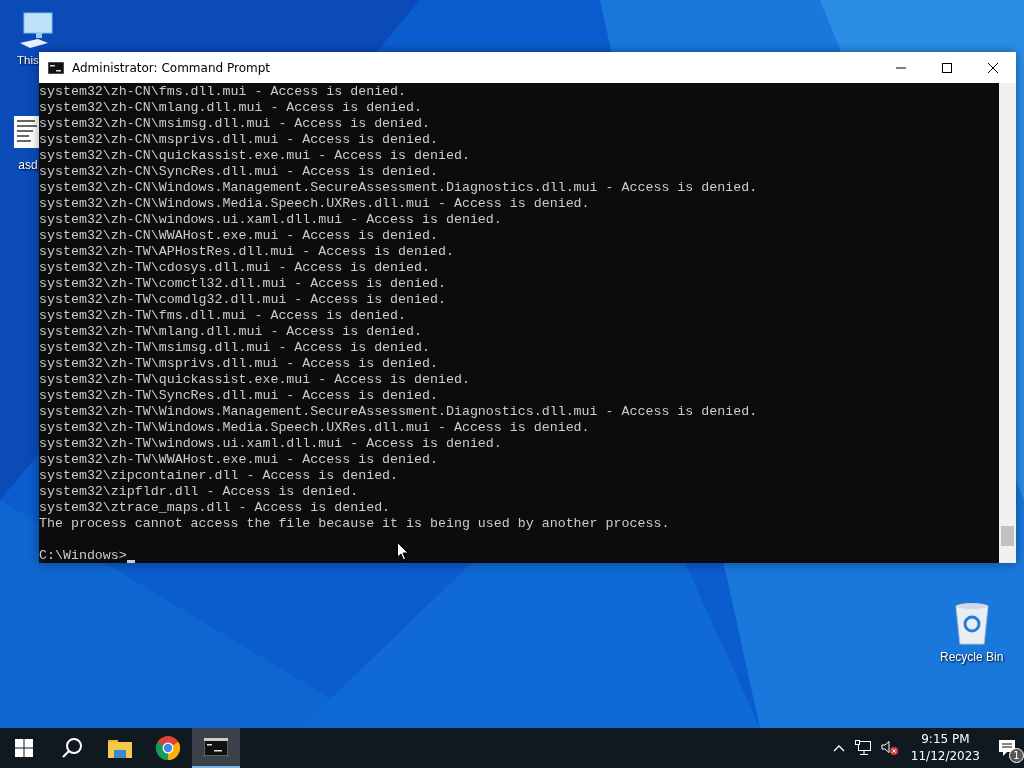  I want to click on console-line: system32\zh-TW\Windows.Management.SecureAssessment.Diagnostics.dll.mui - Access is denied., so click(398, 412).